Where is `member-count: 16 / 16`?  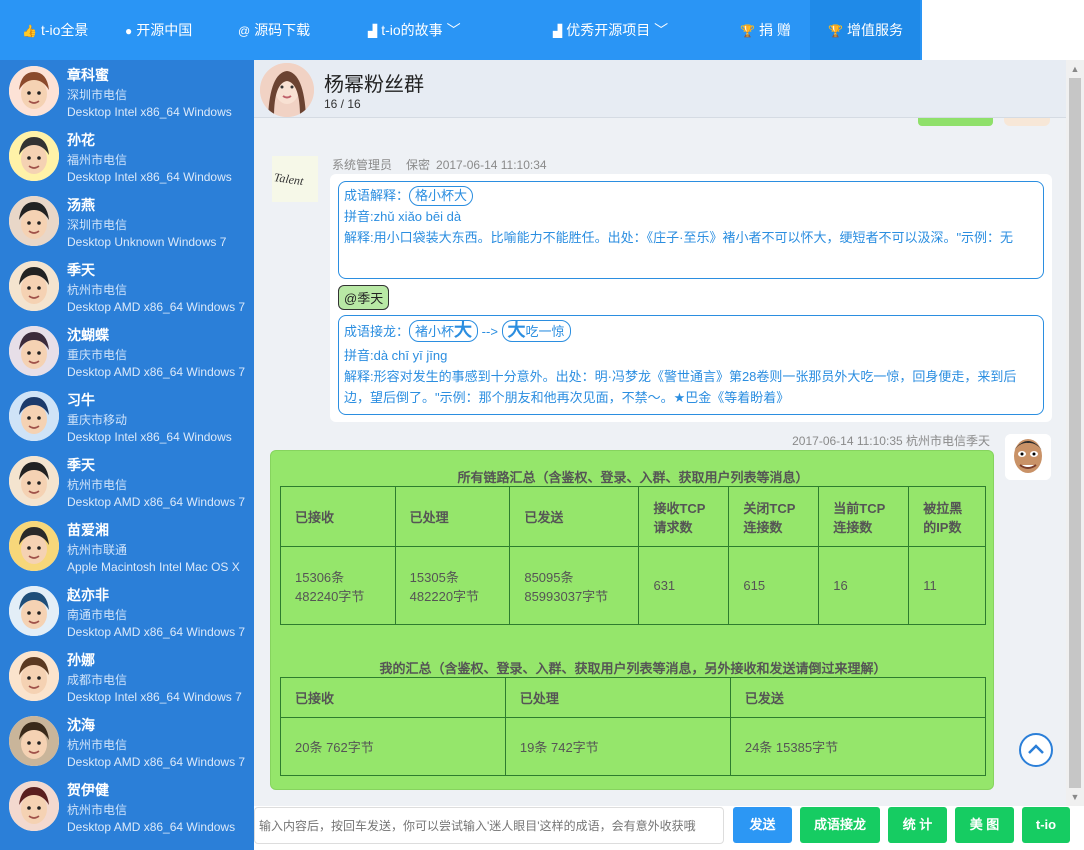 member-count: 16 / 16 is located at coordinates (342, 104).